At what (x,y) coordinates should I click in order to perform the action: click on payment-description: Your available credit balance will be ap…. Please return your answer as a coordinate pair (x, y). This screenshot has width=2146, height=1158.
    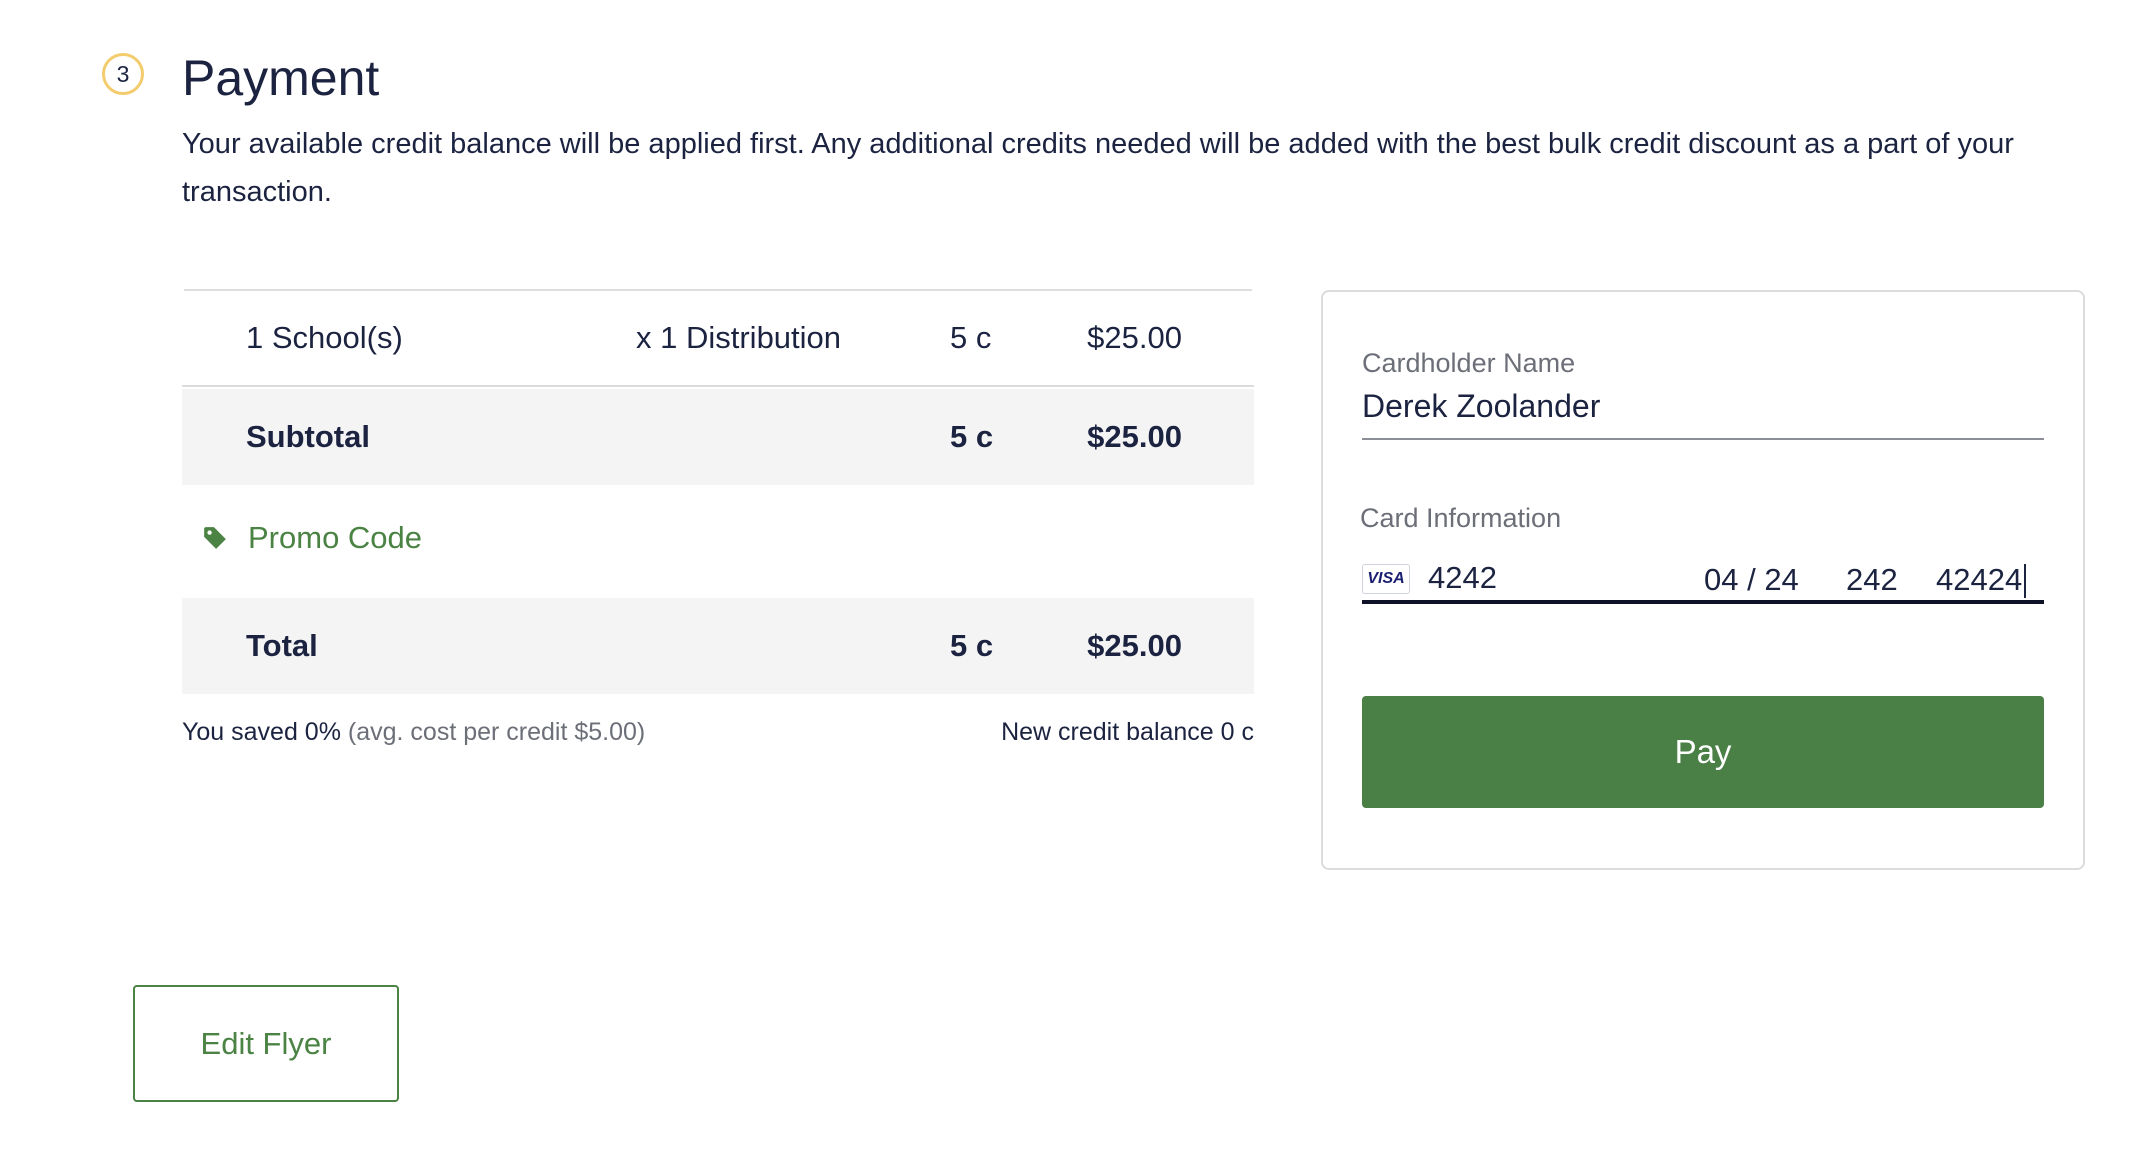
    Looking at the image, I should click on (1098, 168).